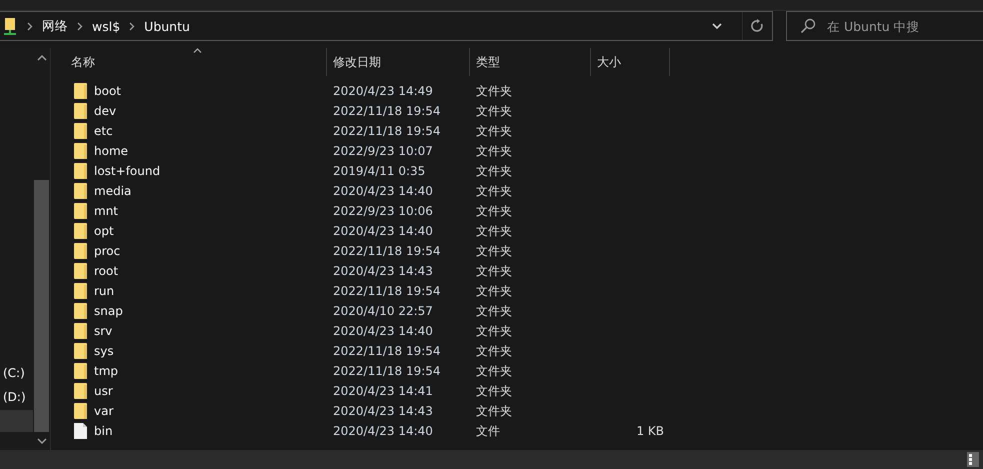 The image size is (983, 469). What do you see at coordinates (106, 271) in the screenshot?
I see `file-name: root` at bounding box center [106, 271].